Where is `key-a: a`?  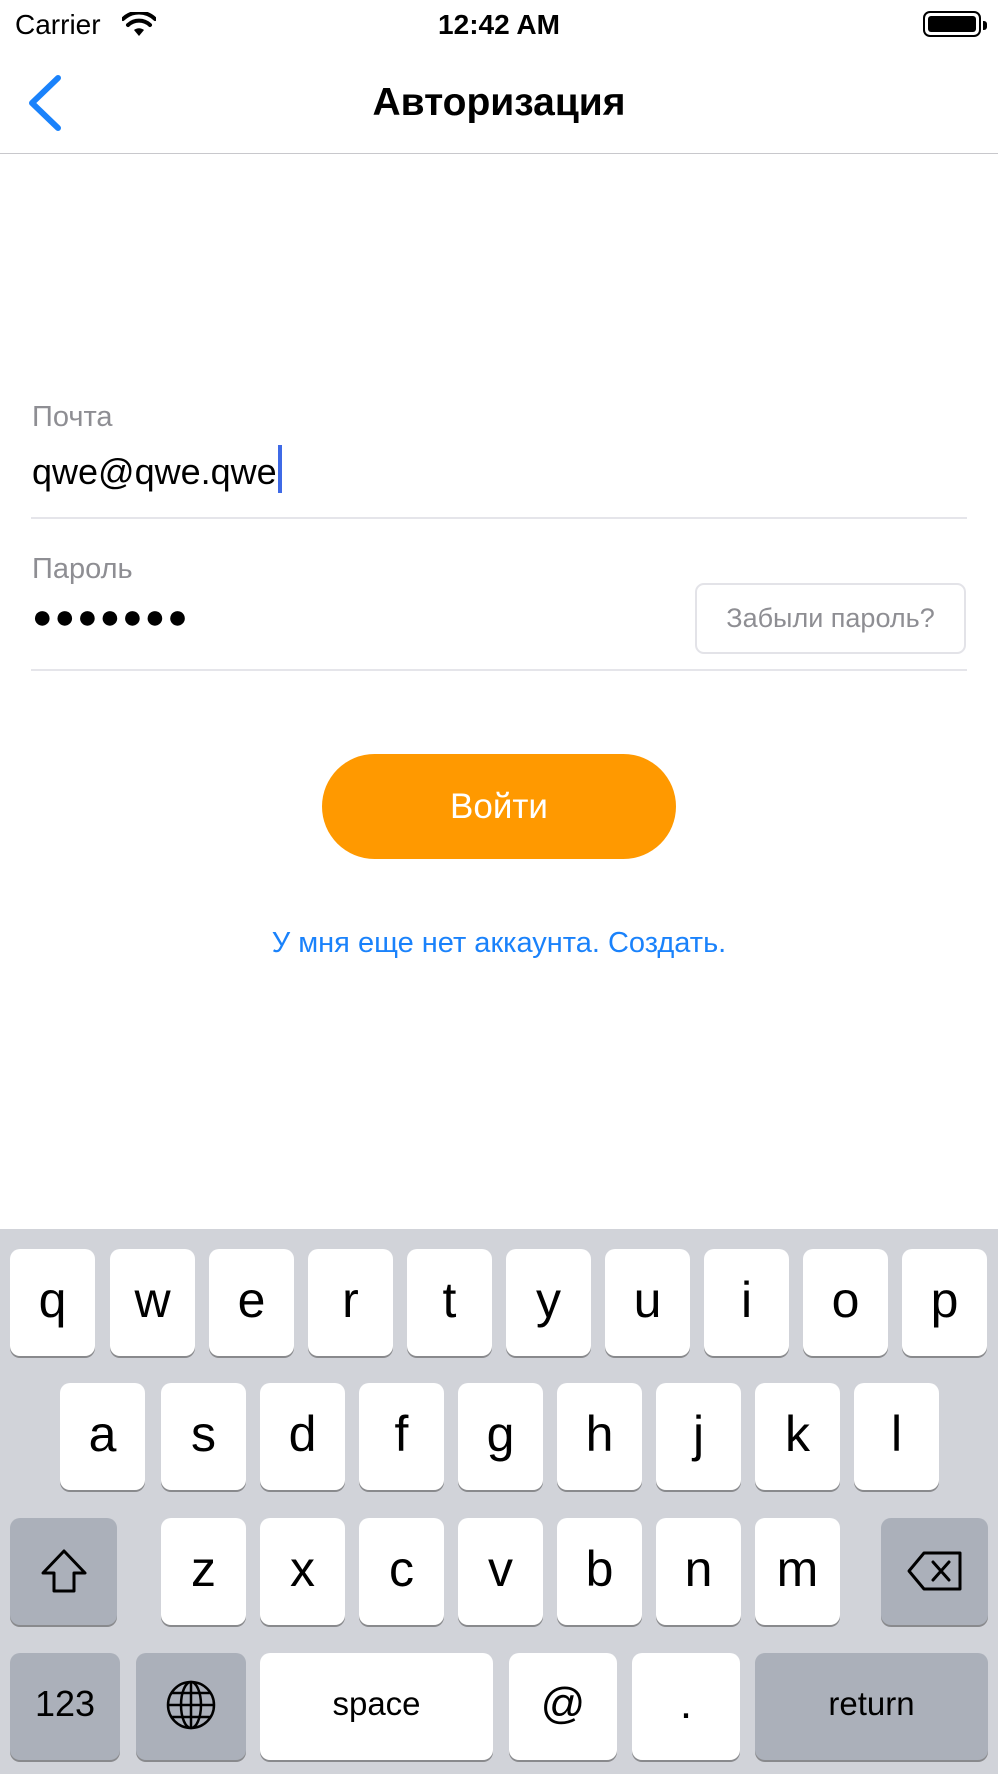
key-a: a is located at coordinates (102, 1436).